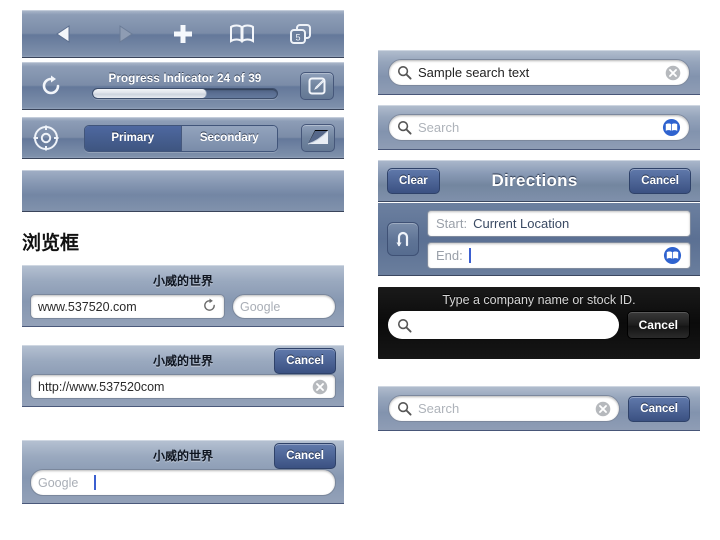 The width and height of the screenshot is (720, 540). I want to click on browse-box-title-row: 小威的世界, so click(183, 280).